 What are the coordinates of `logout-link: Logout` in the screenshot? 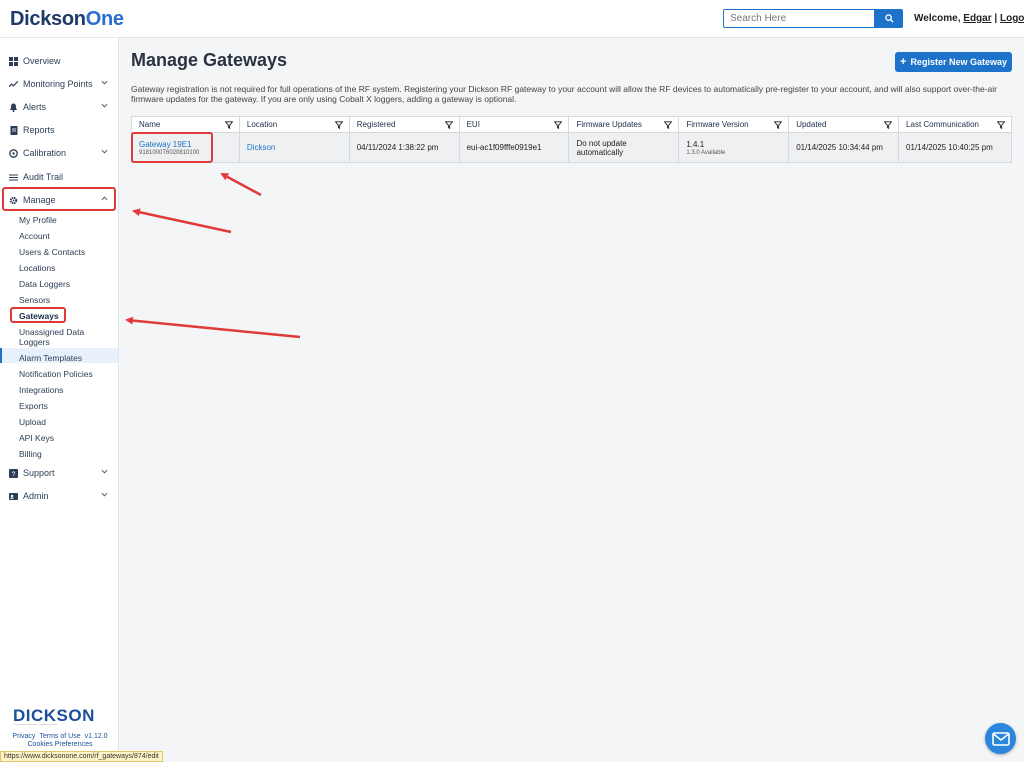 It's located at (1012, 18).